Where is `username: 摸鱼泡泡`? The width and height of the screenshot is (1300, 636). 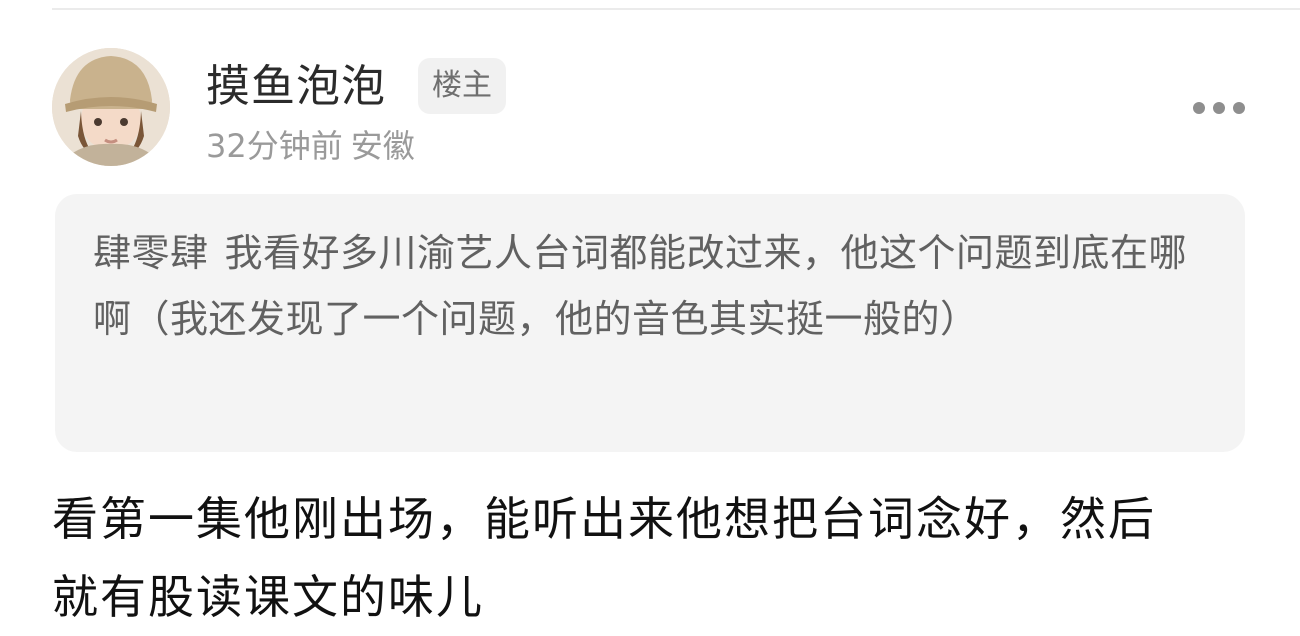
username: 摸鱼泡泡 is located at coordinates (296, 87).